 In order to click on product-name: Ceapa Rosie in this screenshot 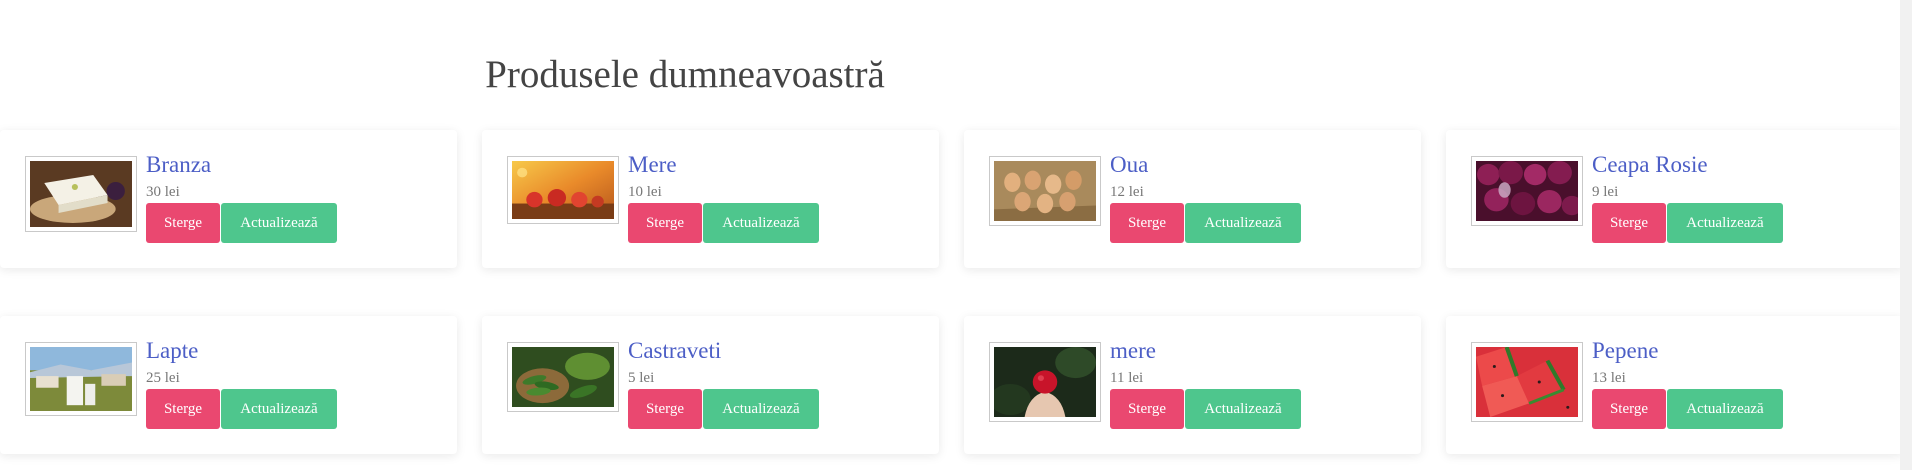, I will do `click(1687, 165)`.